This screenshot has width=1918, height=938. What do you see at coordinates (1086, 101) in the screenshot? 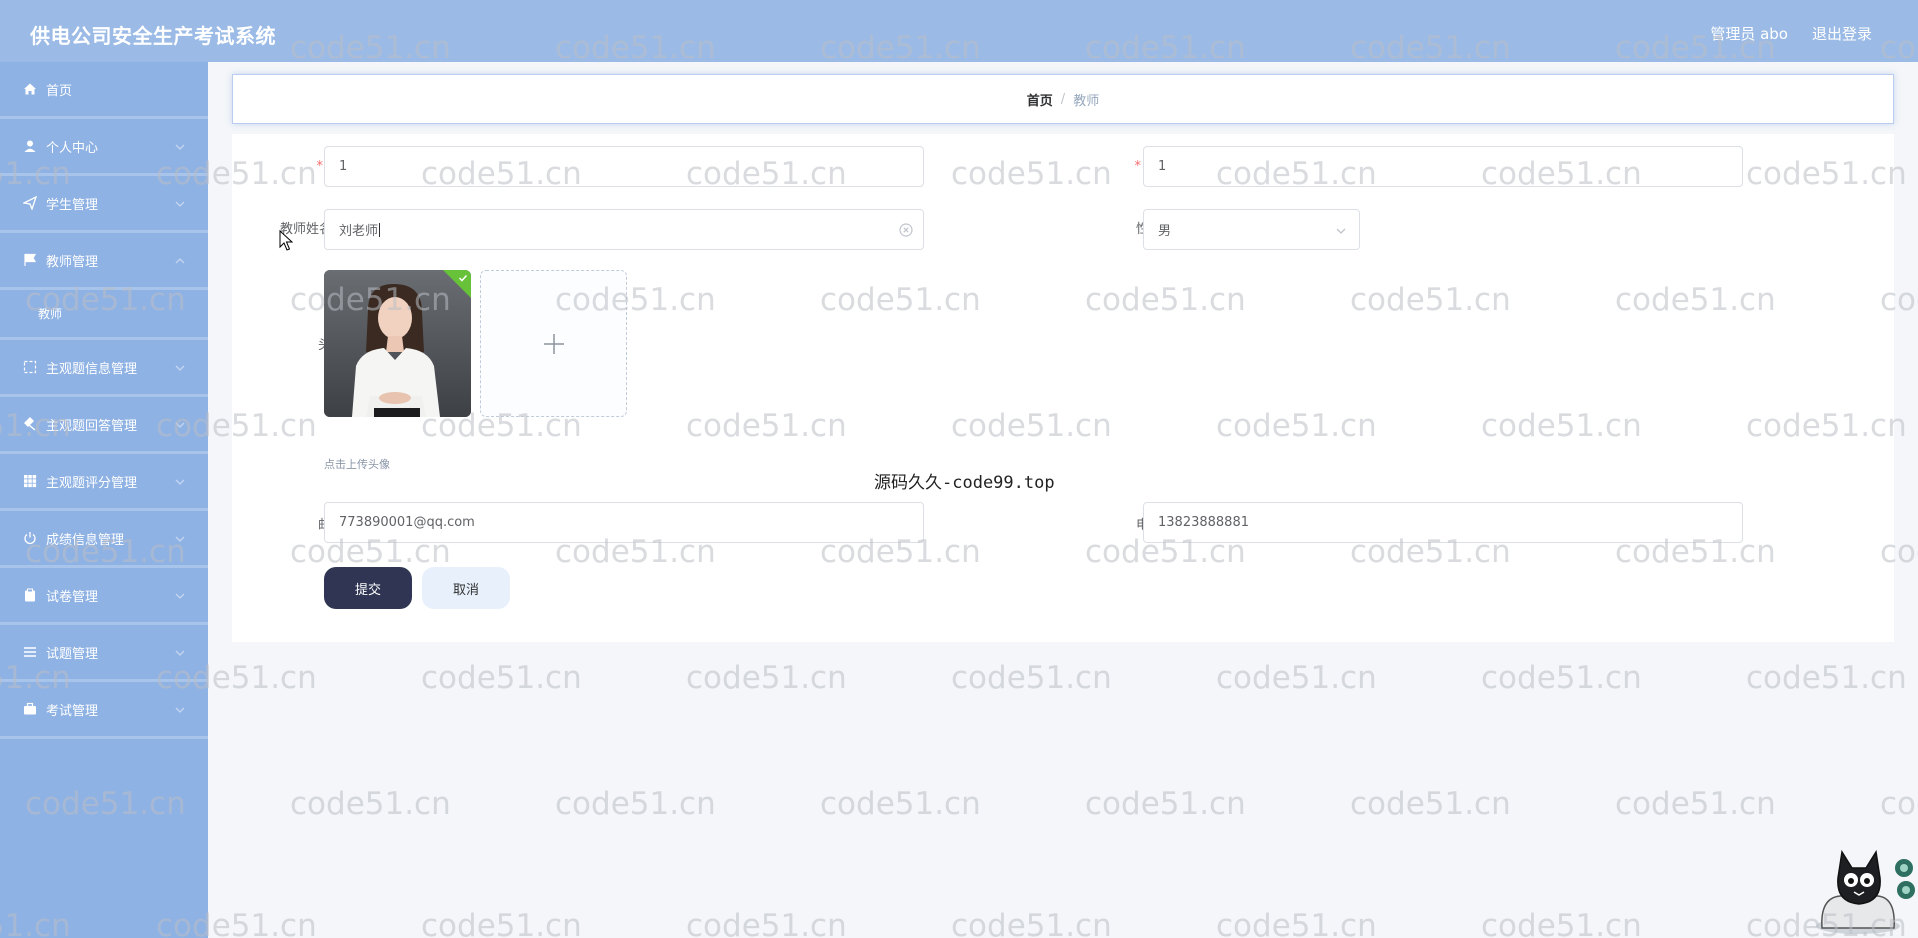
I see `breadcrumb-current: 教师` at bounding box center [1086, 101].